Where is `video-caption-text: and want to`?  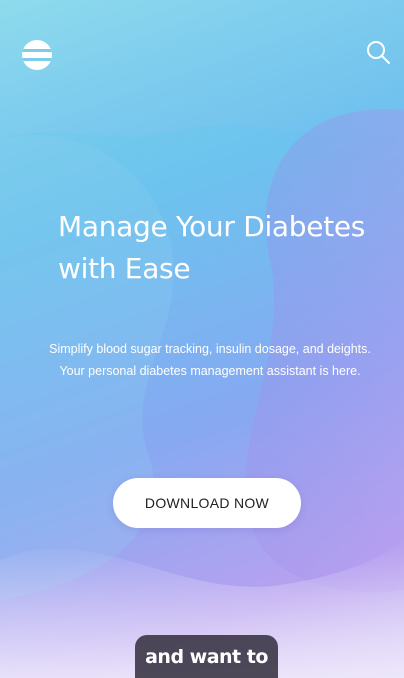 video-caption-text: and want to is located at coordinates (206, 656).